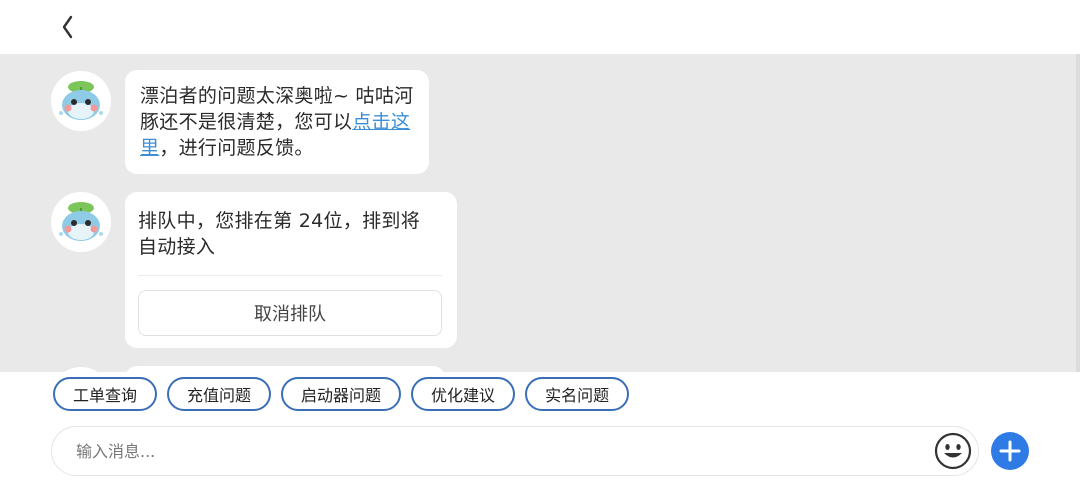  What do you see at coordinates (1078, 213) in the screenshot?
I see `scrollbar` at bounding box center [1078, 213].